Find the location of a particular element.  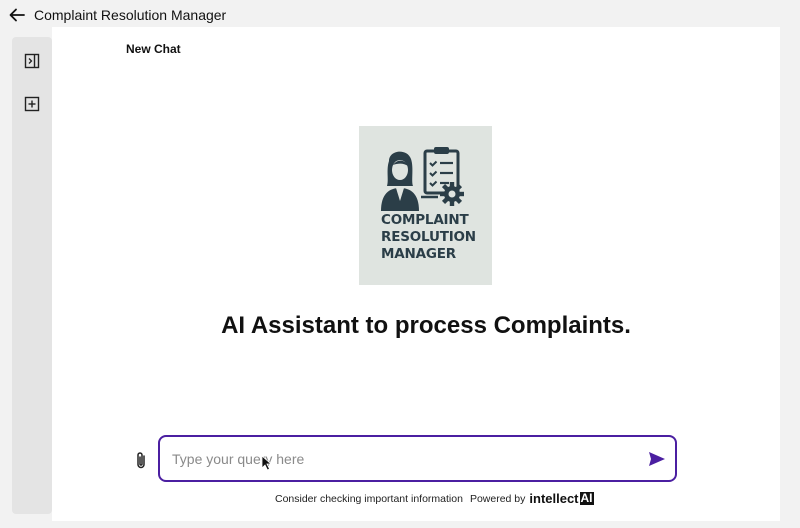

welcome-headline: AI Assistant to process Complaints. is located at coordinates (426, 325).